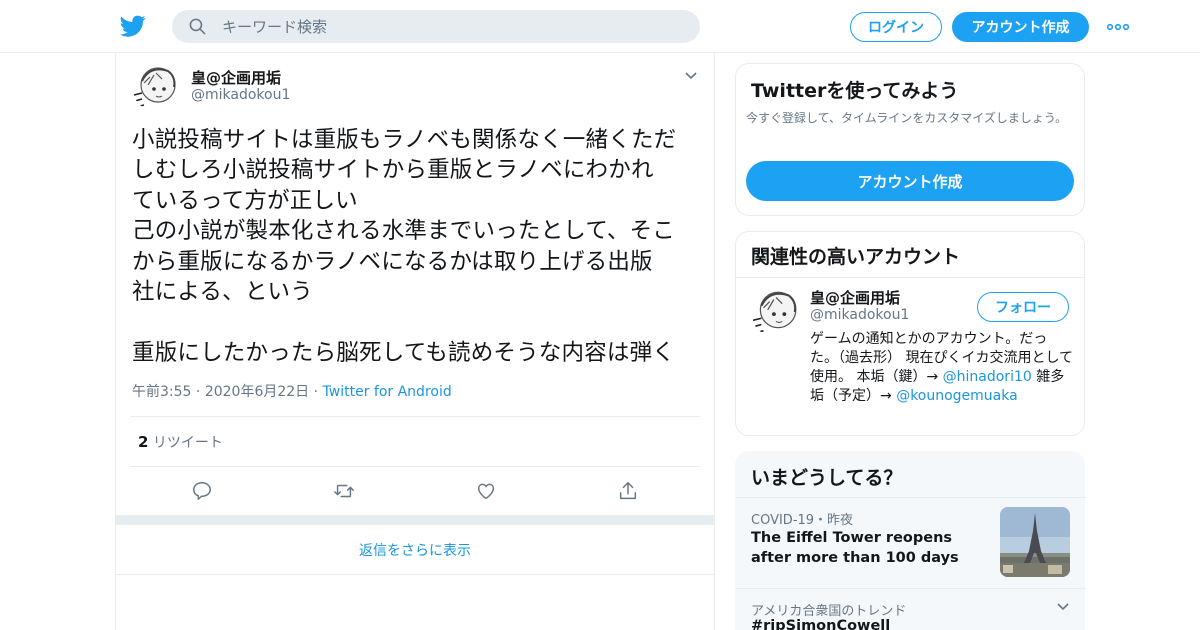 The width and height of the screenshot is (1200, 630). What do you see at coordinates (161, 392) in the screenshot?
I see `tweet-time: 午前3:55` at bounding box center [161, 392].